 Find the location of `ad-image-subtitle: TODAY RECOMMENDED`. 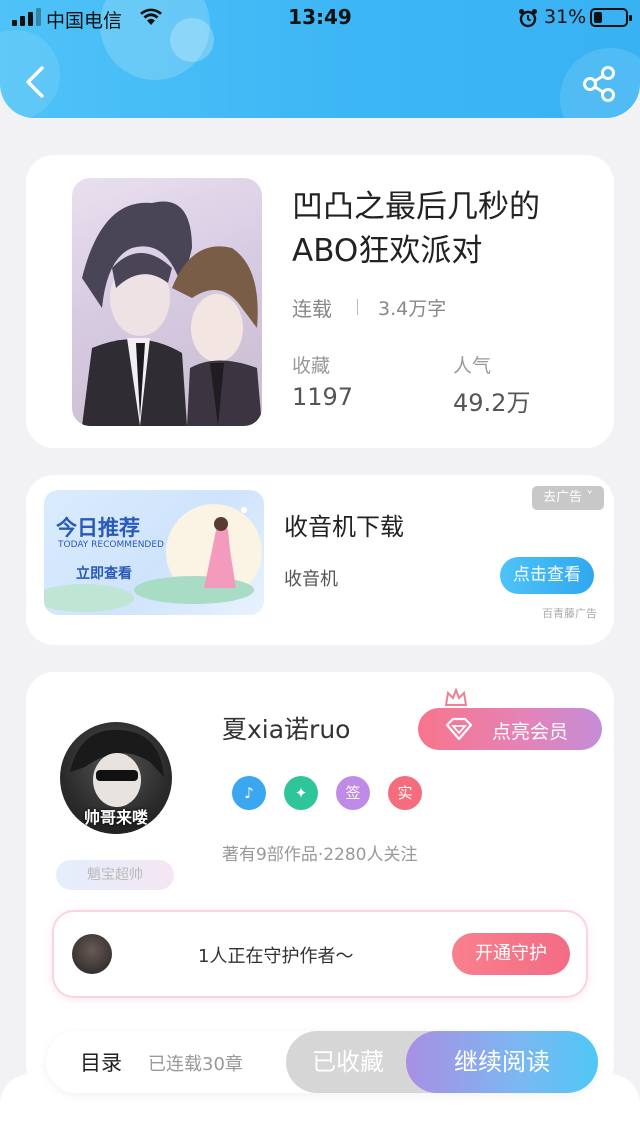

ad-image-subtitle: TODAY RECOMMENDED is located at coordinates (111, 545).